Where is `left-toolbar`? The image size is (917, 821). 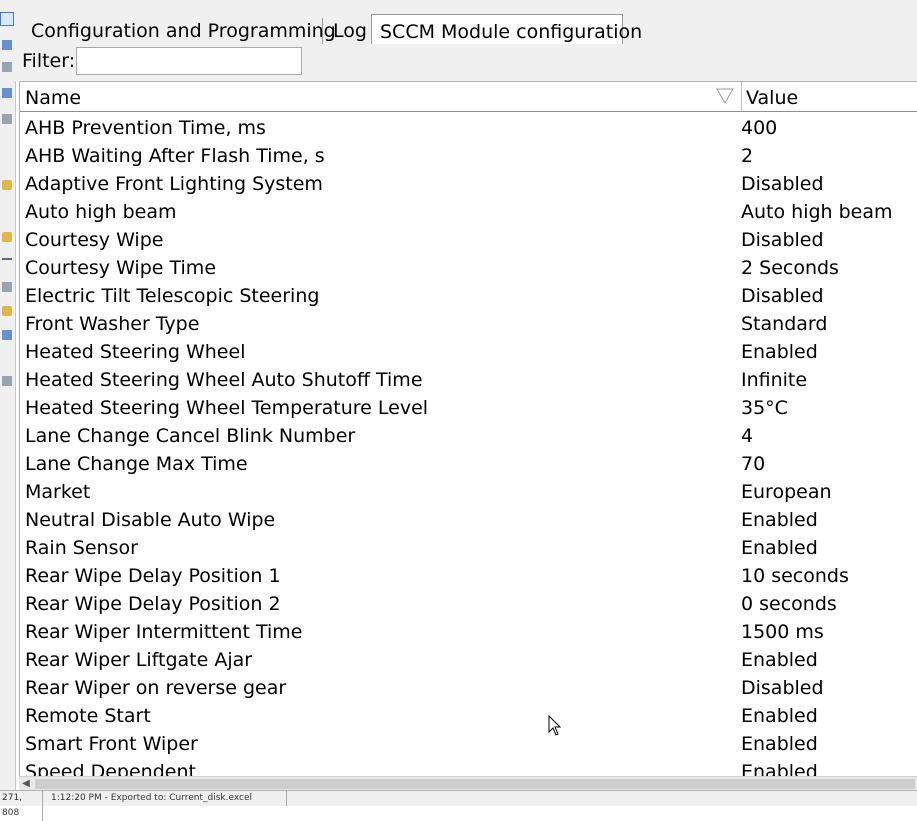 left-toolbar is located at coordinates (8, 395).